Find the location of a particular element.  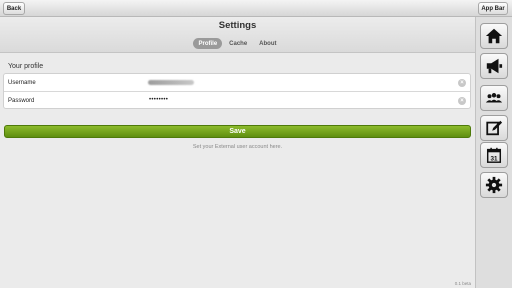

settings-tabs: Profile Cache About is located at coordinates (237, 43).